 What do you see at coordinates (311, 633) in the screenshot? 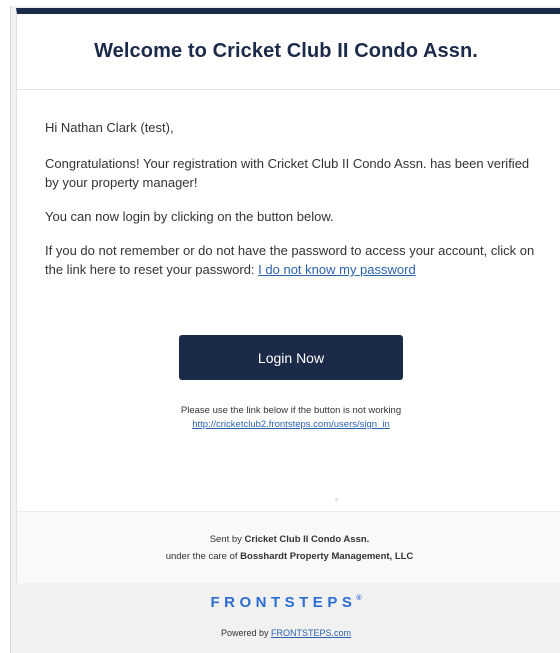
I see `frontsteps-link: FRONTSTEPS.com` at bounding box center [311, 633].